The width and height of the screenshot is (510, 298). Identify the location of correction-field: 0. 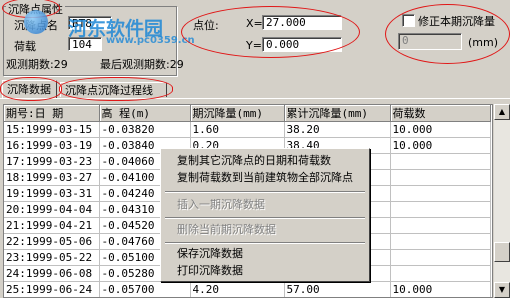
(430, 41).